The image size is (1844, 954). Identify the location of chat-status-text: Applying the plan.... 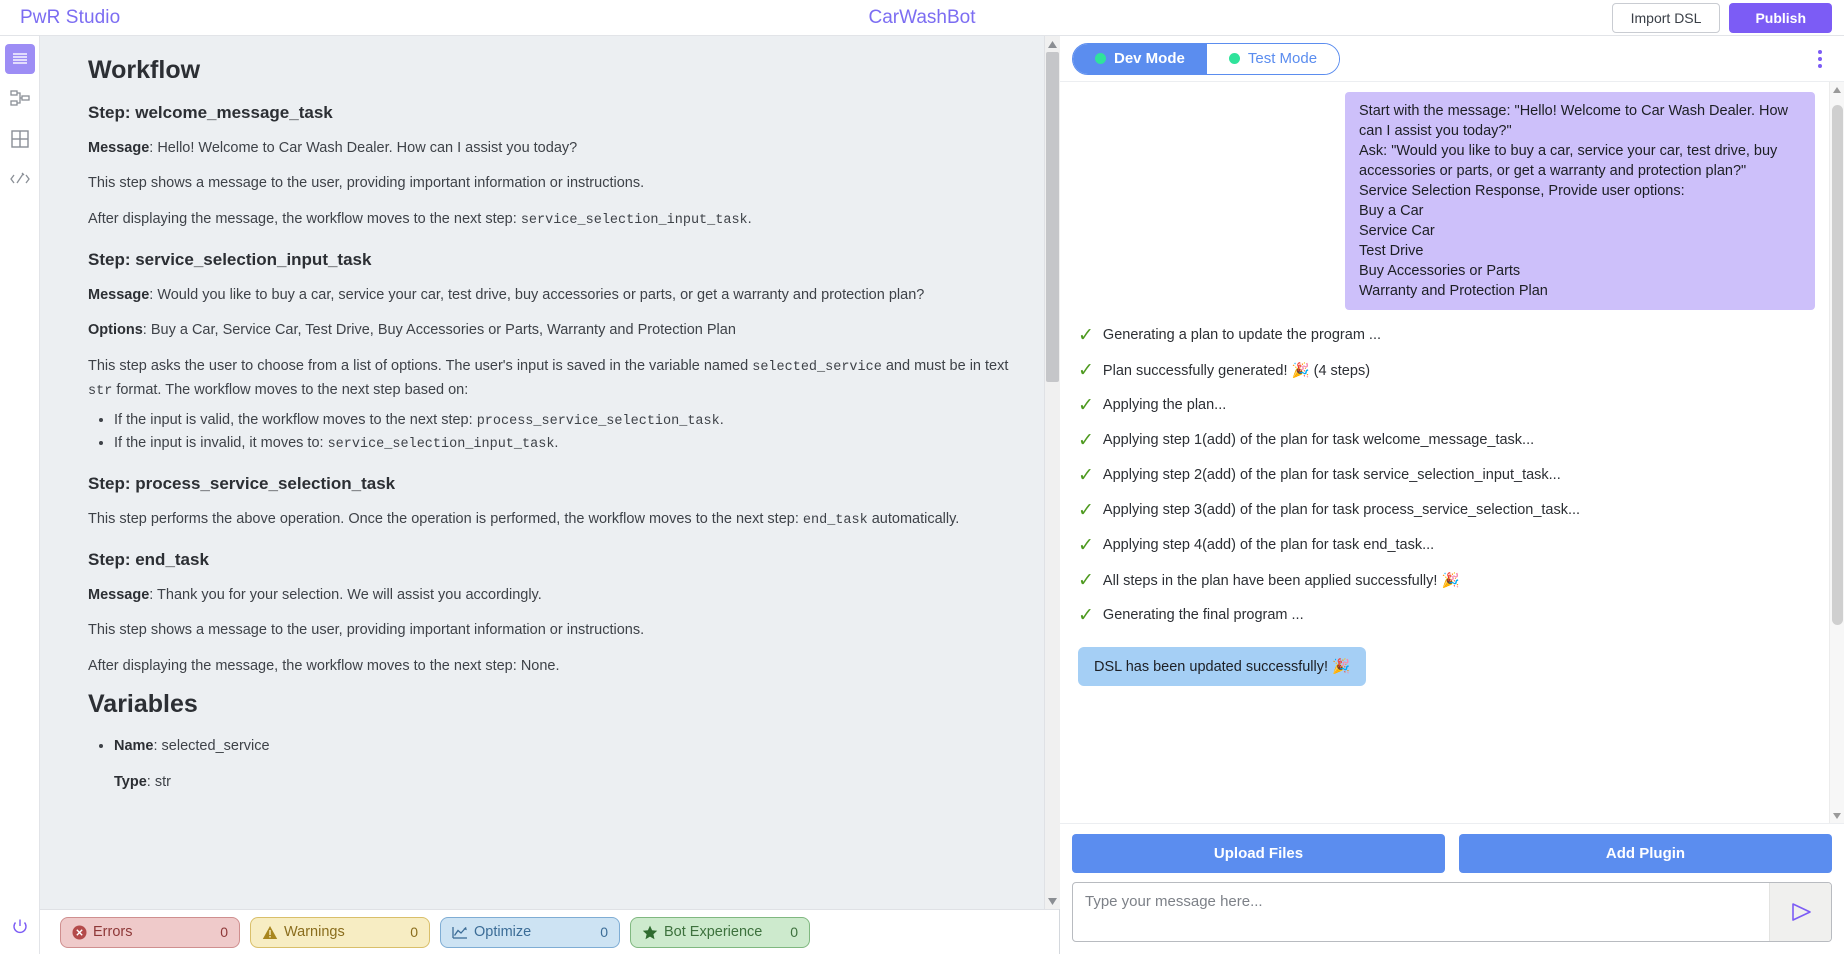
(1164, 405).